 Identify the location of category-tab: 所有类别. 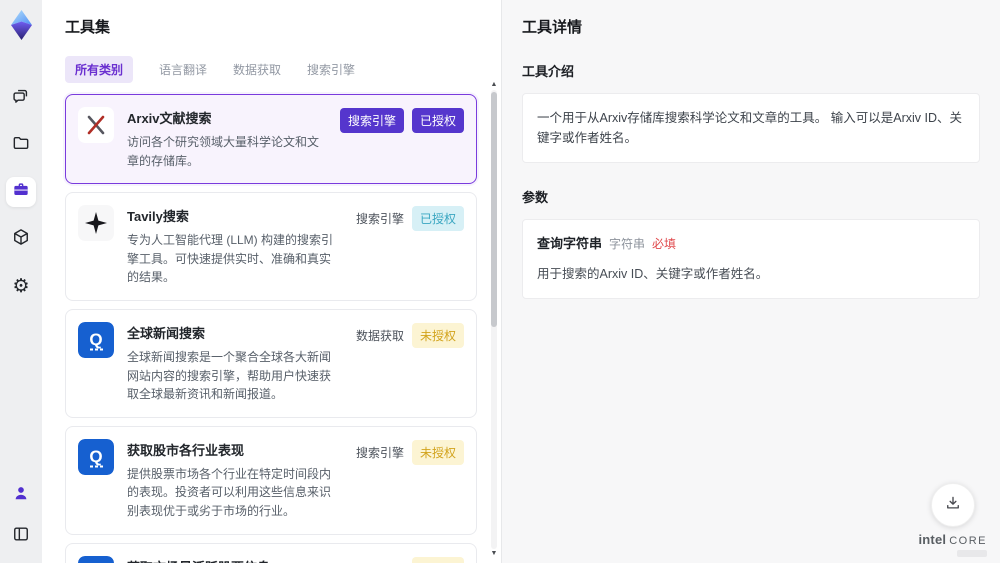
(99, 69).